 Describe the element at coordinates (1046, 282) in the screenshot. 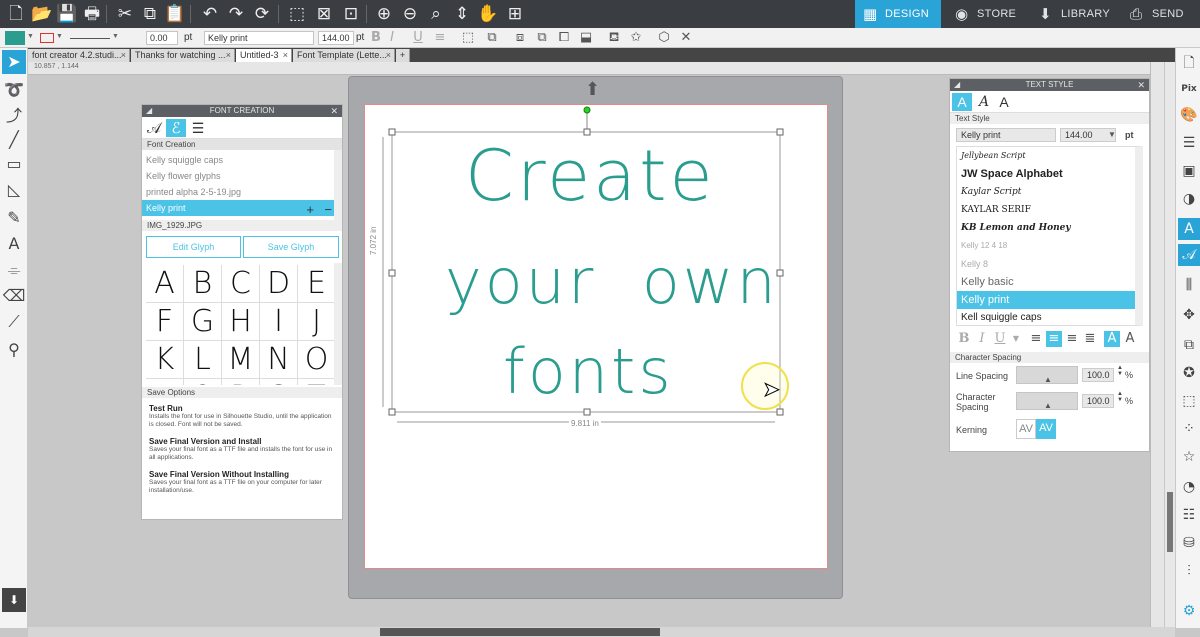

I see `font-item: Kelly basic` at that location.